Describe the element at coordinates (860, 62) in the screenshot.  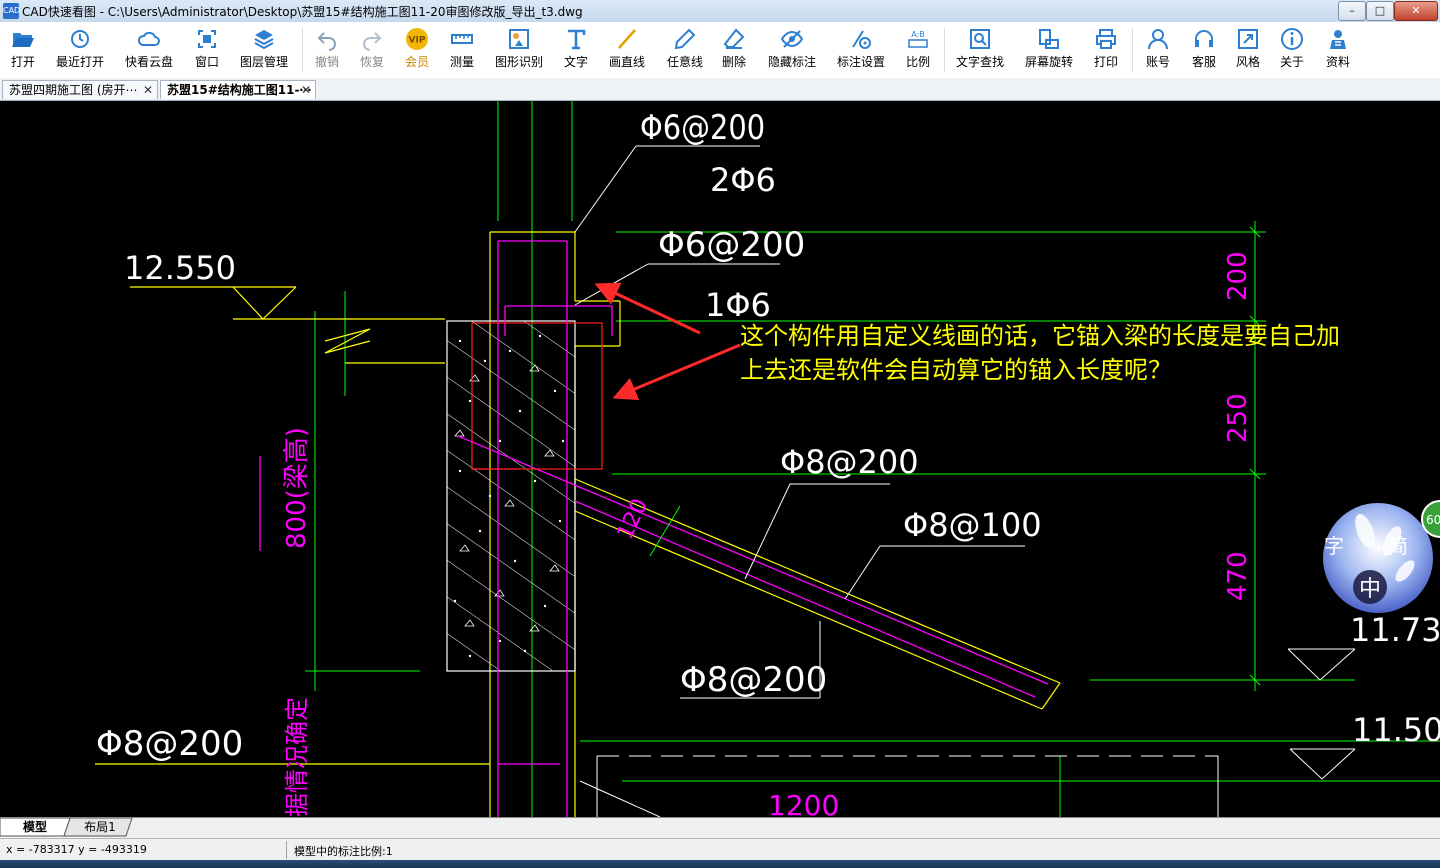
I see `annotation-settings-label: 标注设置` at that location.